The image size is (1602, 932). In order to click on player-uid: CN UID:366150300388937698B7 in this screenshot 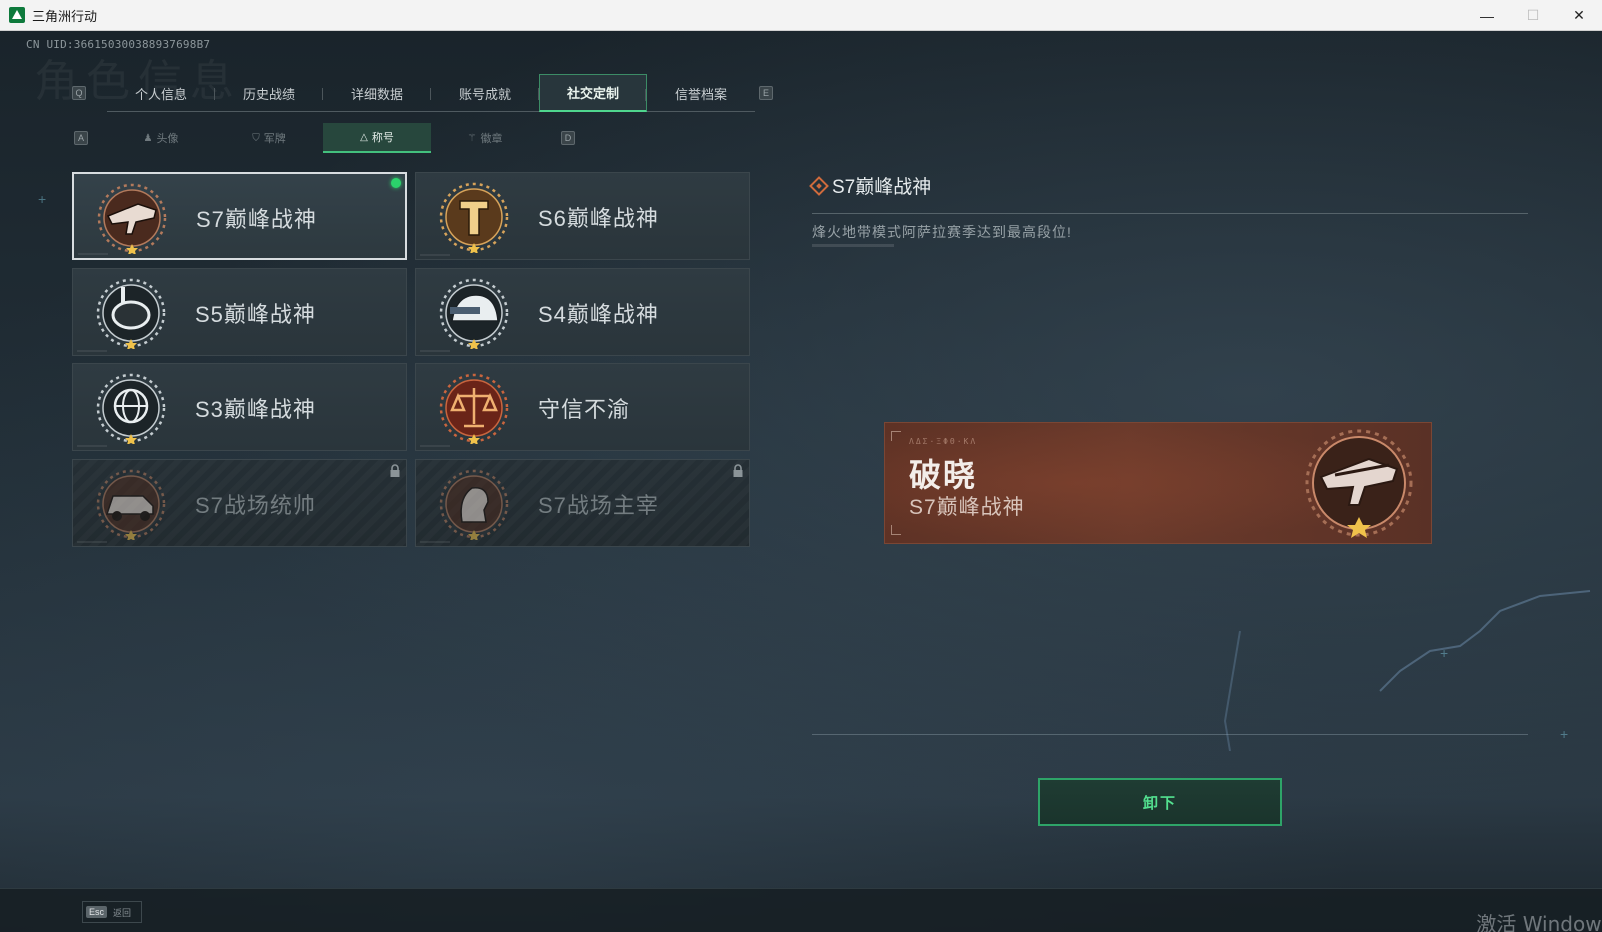, I will do `click(118, 44)`.